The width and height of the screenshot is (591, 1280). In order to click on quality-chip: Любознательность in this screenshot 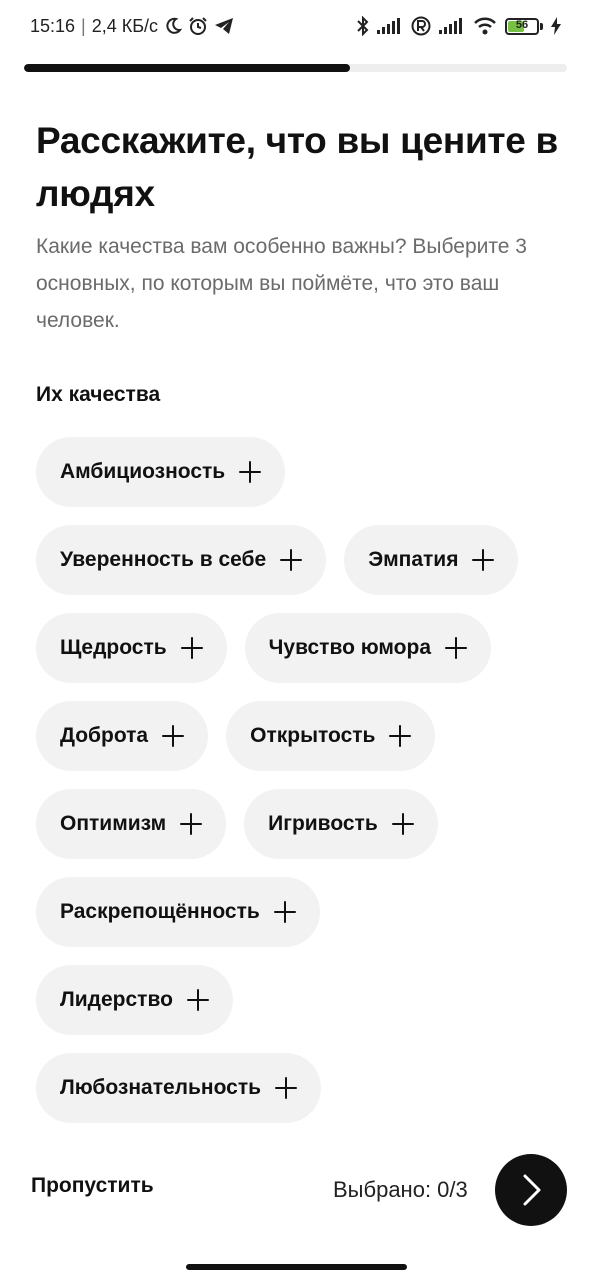, I will do `click(179, 1088)`.